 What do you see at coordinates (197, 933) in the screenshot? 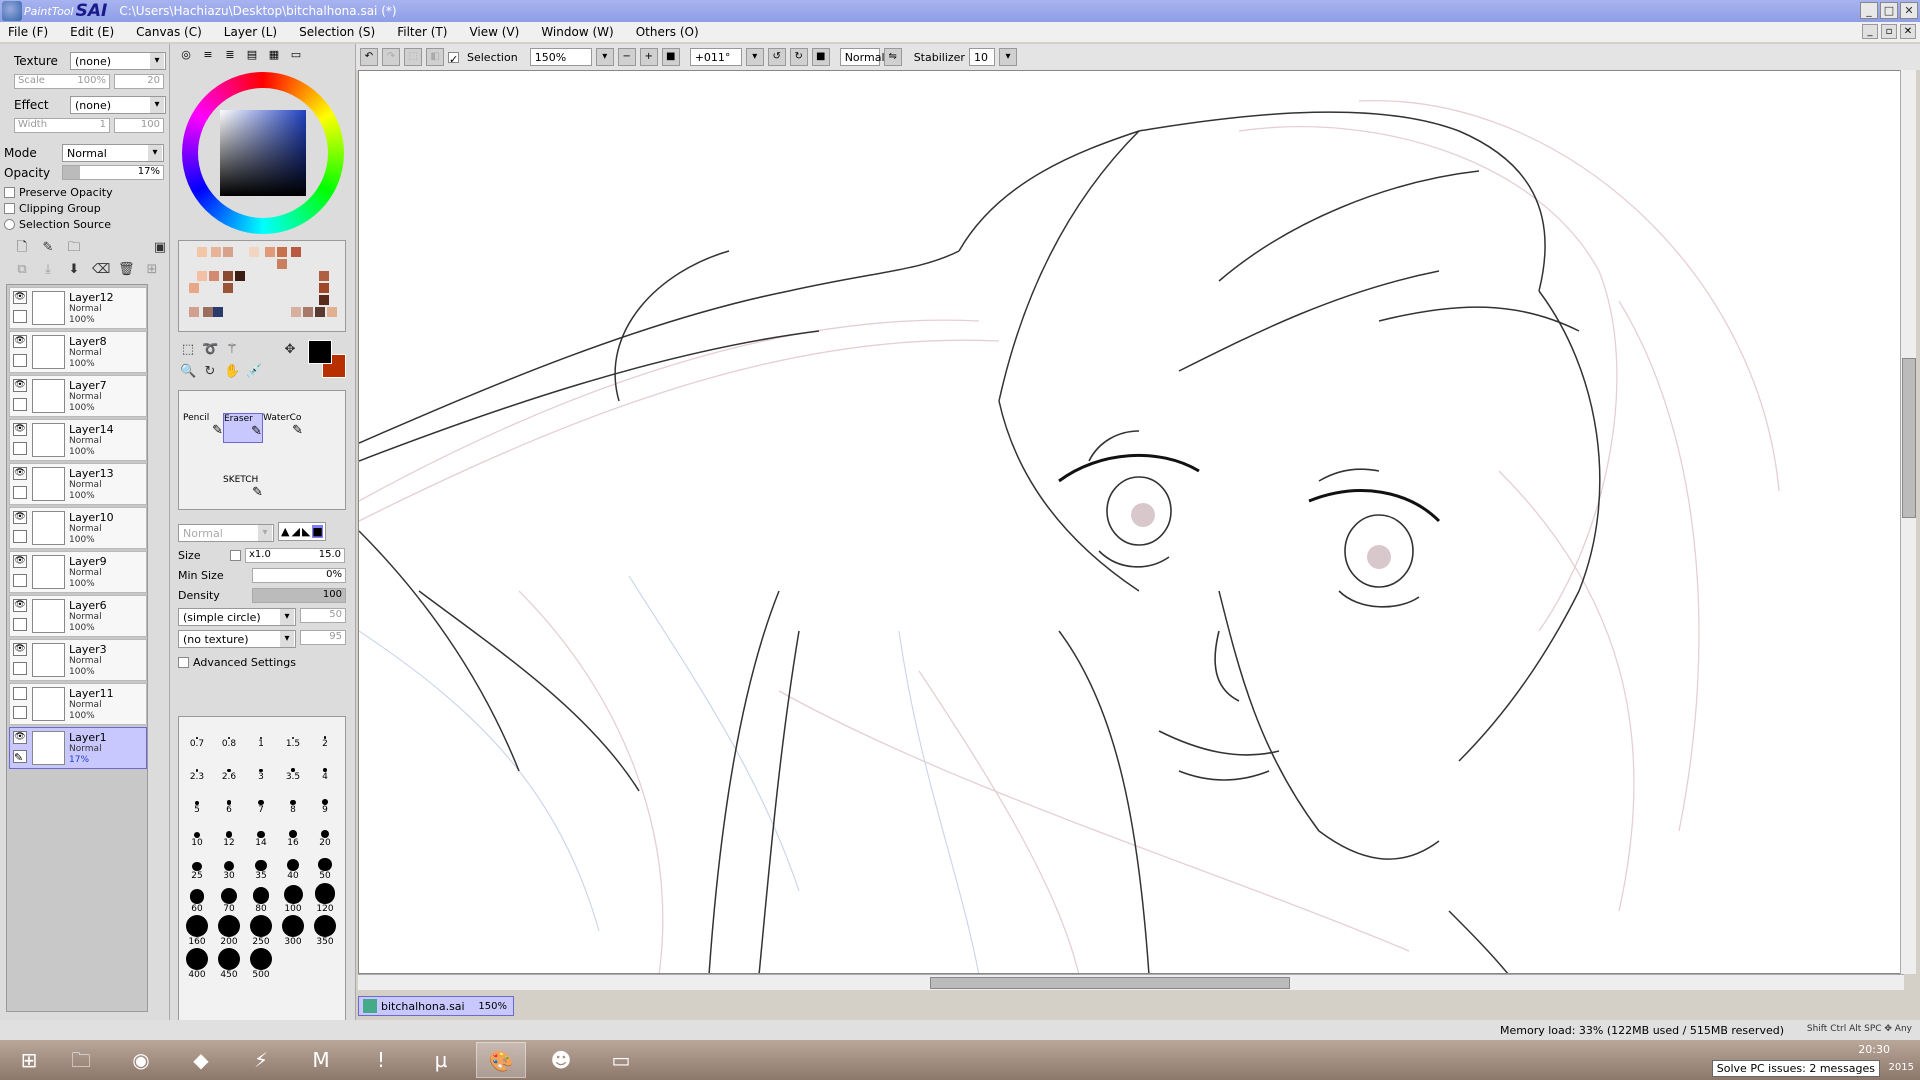
I see `brush-size-preset: 160` at bounding box center [197, 933].